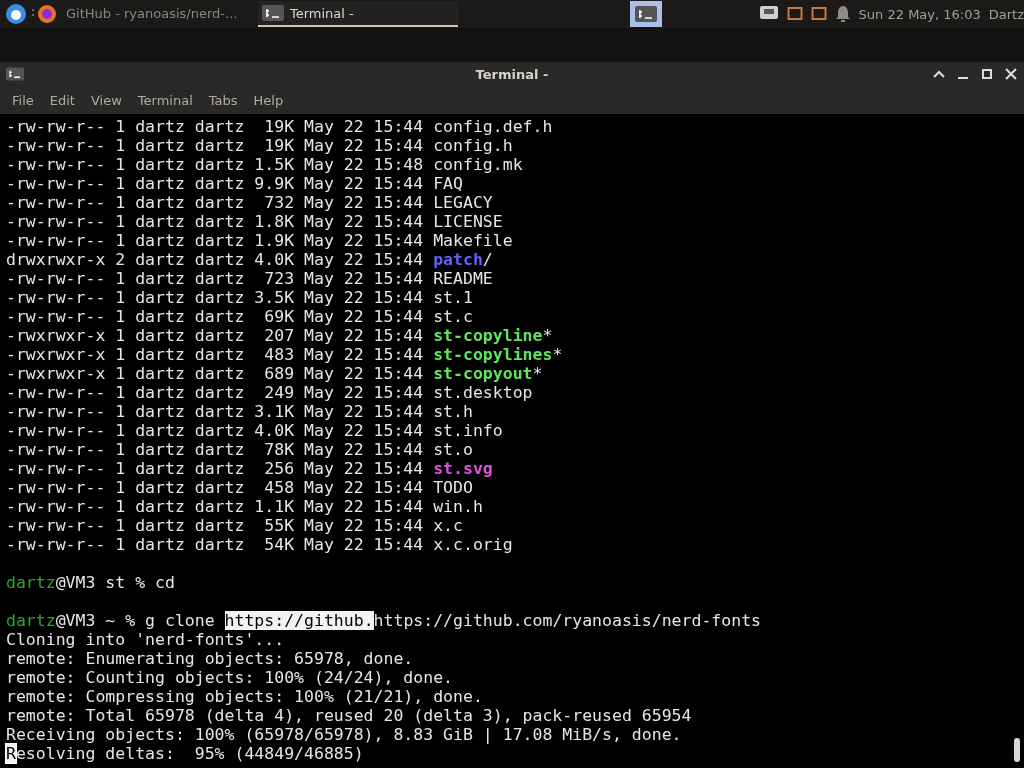 Image resolution: width=1024 pixels, height=768 pixels. I want to click on terminal-text: /, so click(487, 259).